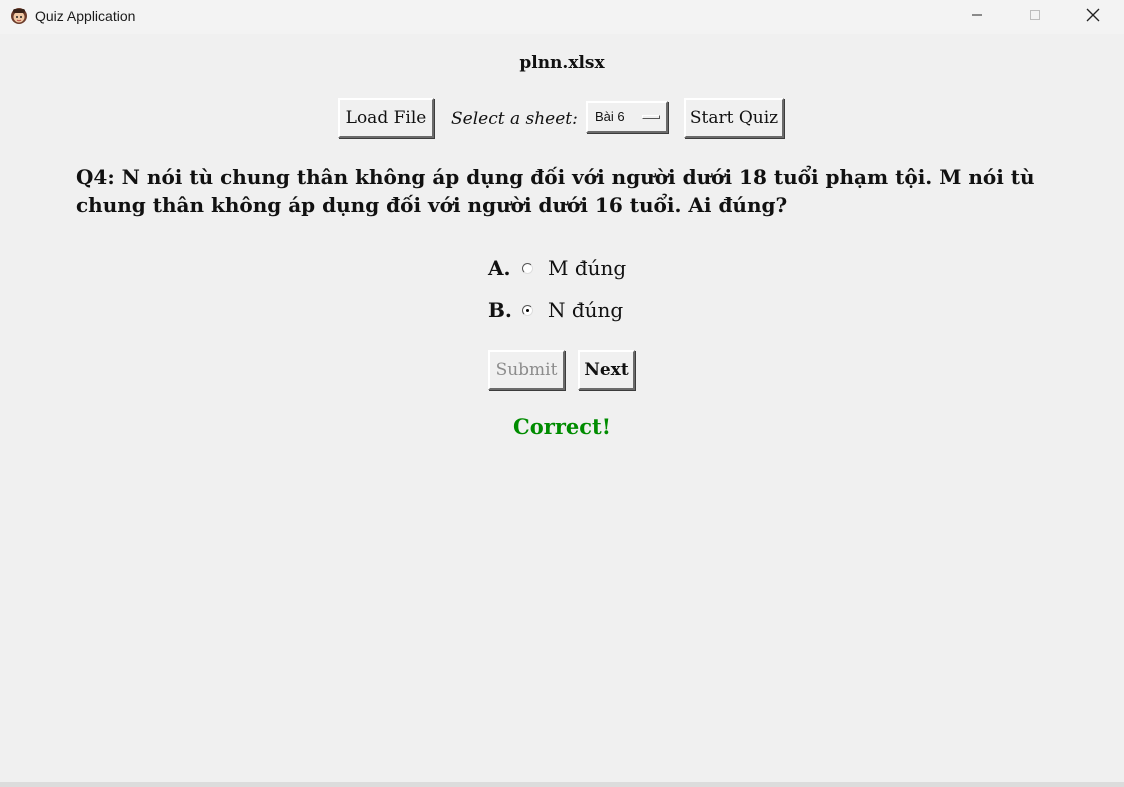 The height and width of the screenshot is (787, 1124). What do you see at coordinates (562, 784) in the screenshot?
I see `window-bottom-edge` at bounding box center [562, 784].